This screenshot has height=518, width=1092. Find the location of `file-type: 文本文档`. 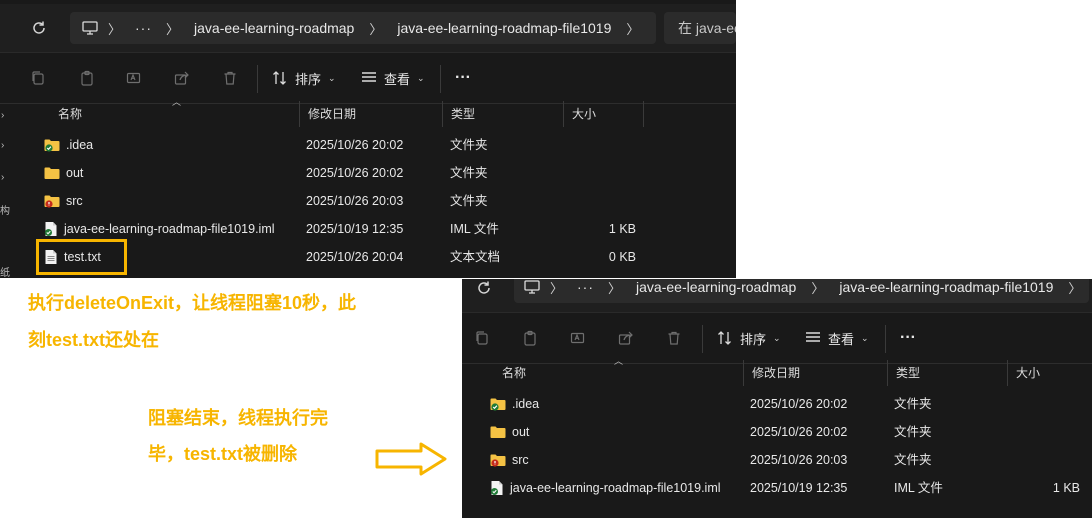

file-type: 文本文档 is located at coordinates (475, 257).